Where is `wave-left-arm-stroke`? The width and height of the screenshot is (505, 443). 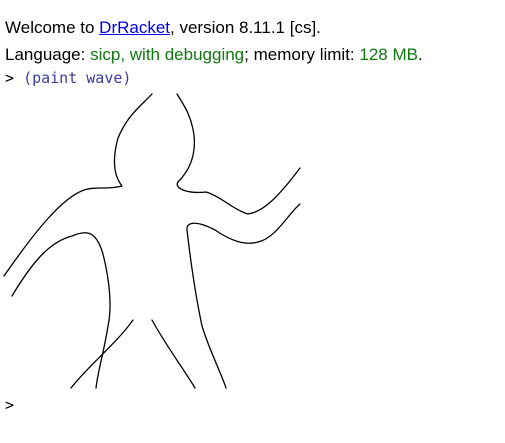 wave-left-arm-stroke is located at coordinates (61, 310).